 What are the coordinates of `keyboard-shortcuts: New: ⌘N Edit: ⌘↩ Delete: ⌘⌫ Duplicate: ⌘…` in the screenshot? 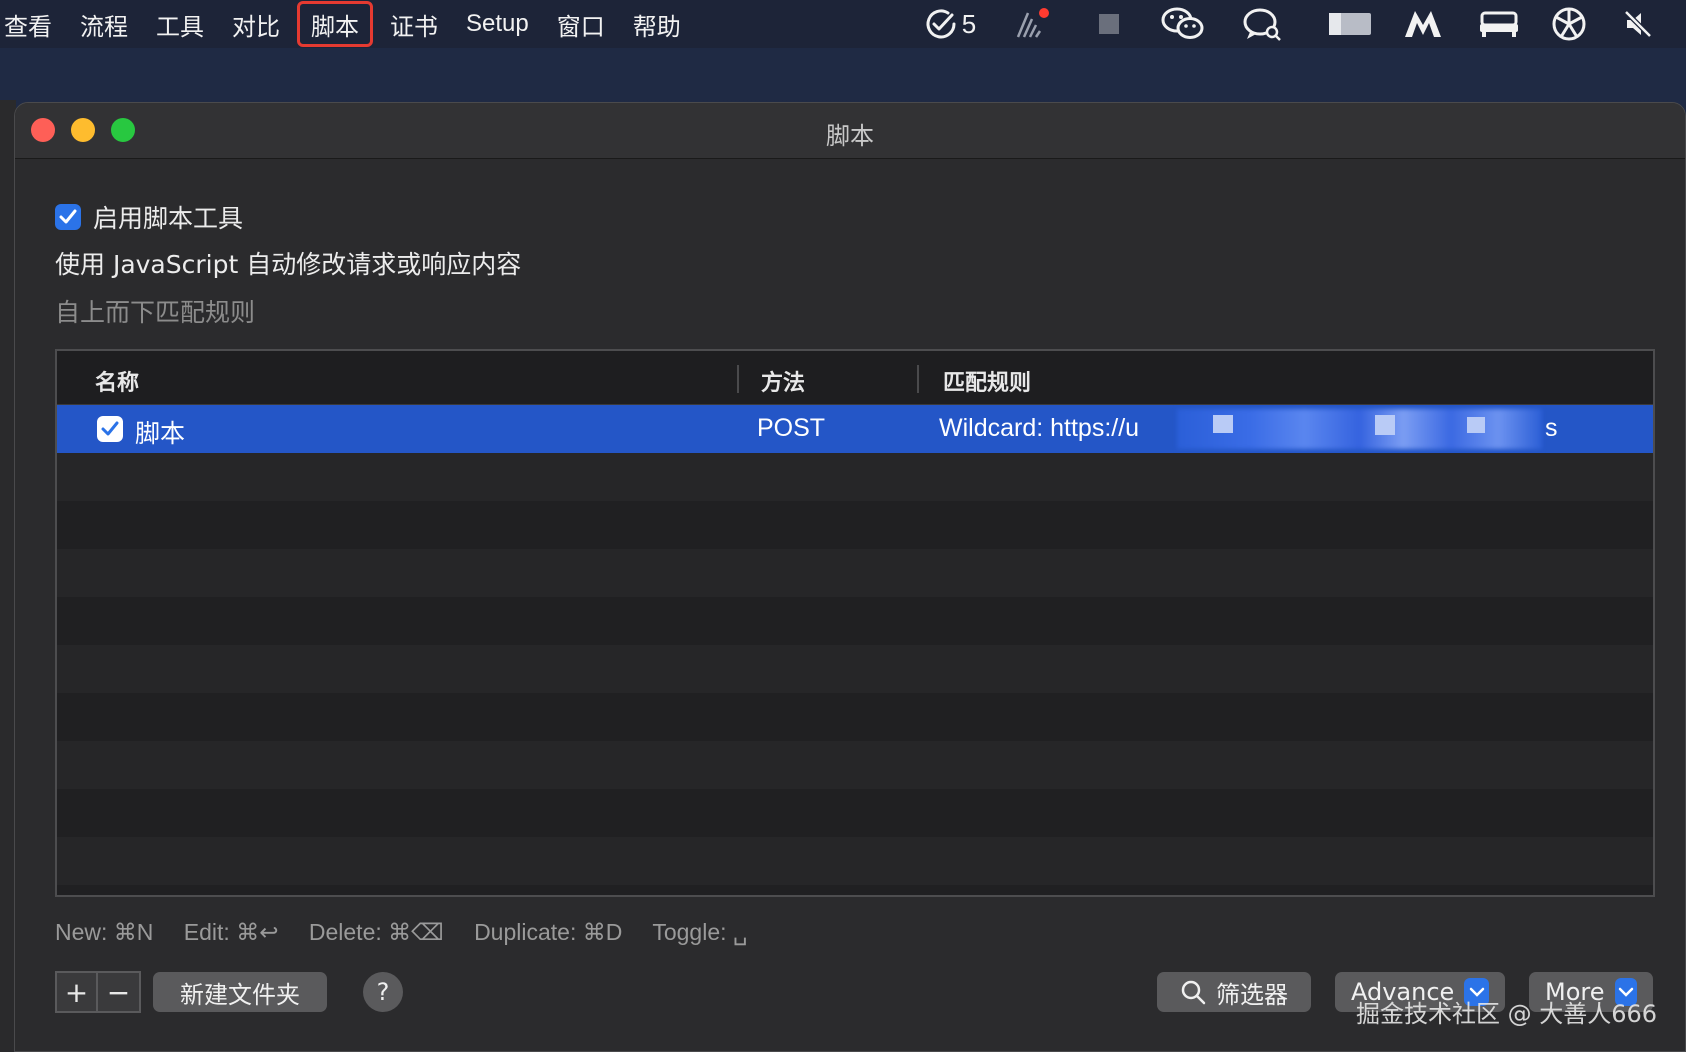 It's located at (413, 932).